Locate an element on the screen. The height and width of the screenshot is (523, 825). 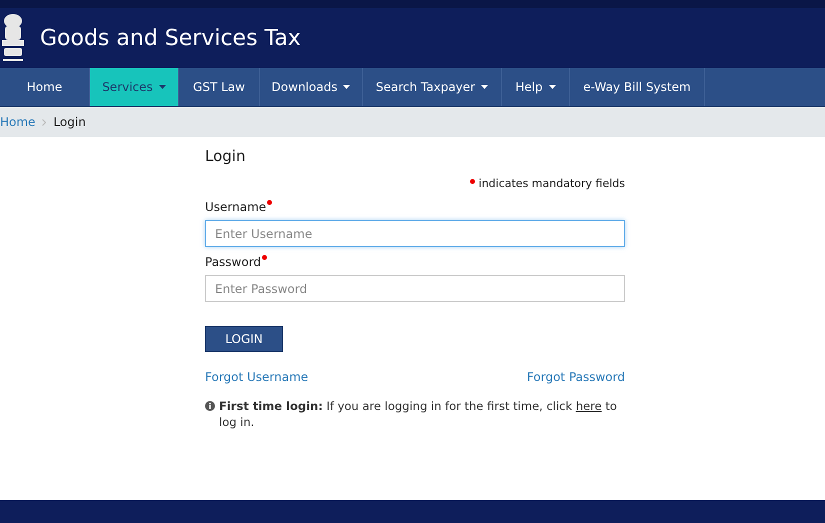
emblem-icon is located at coordinates (13, 38).